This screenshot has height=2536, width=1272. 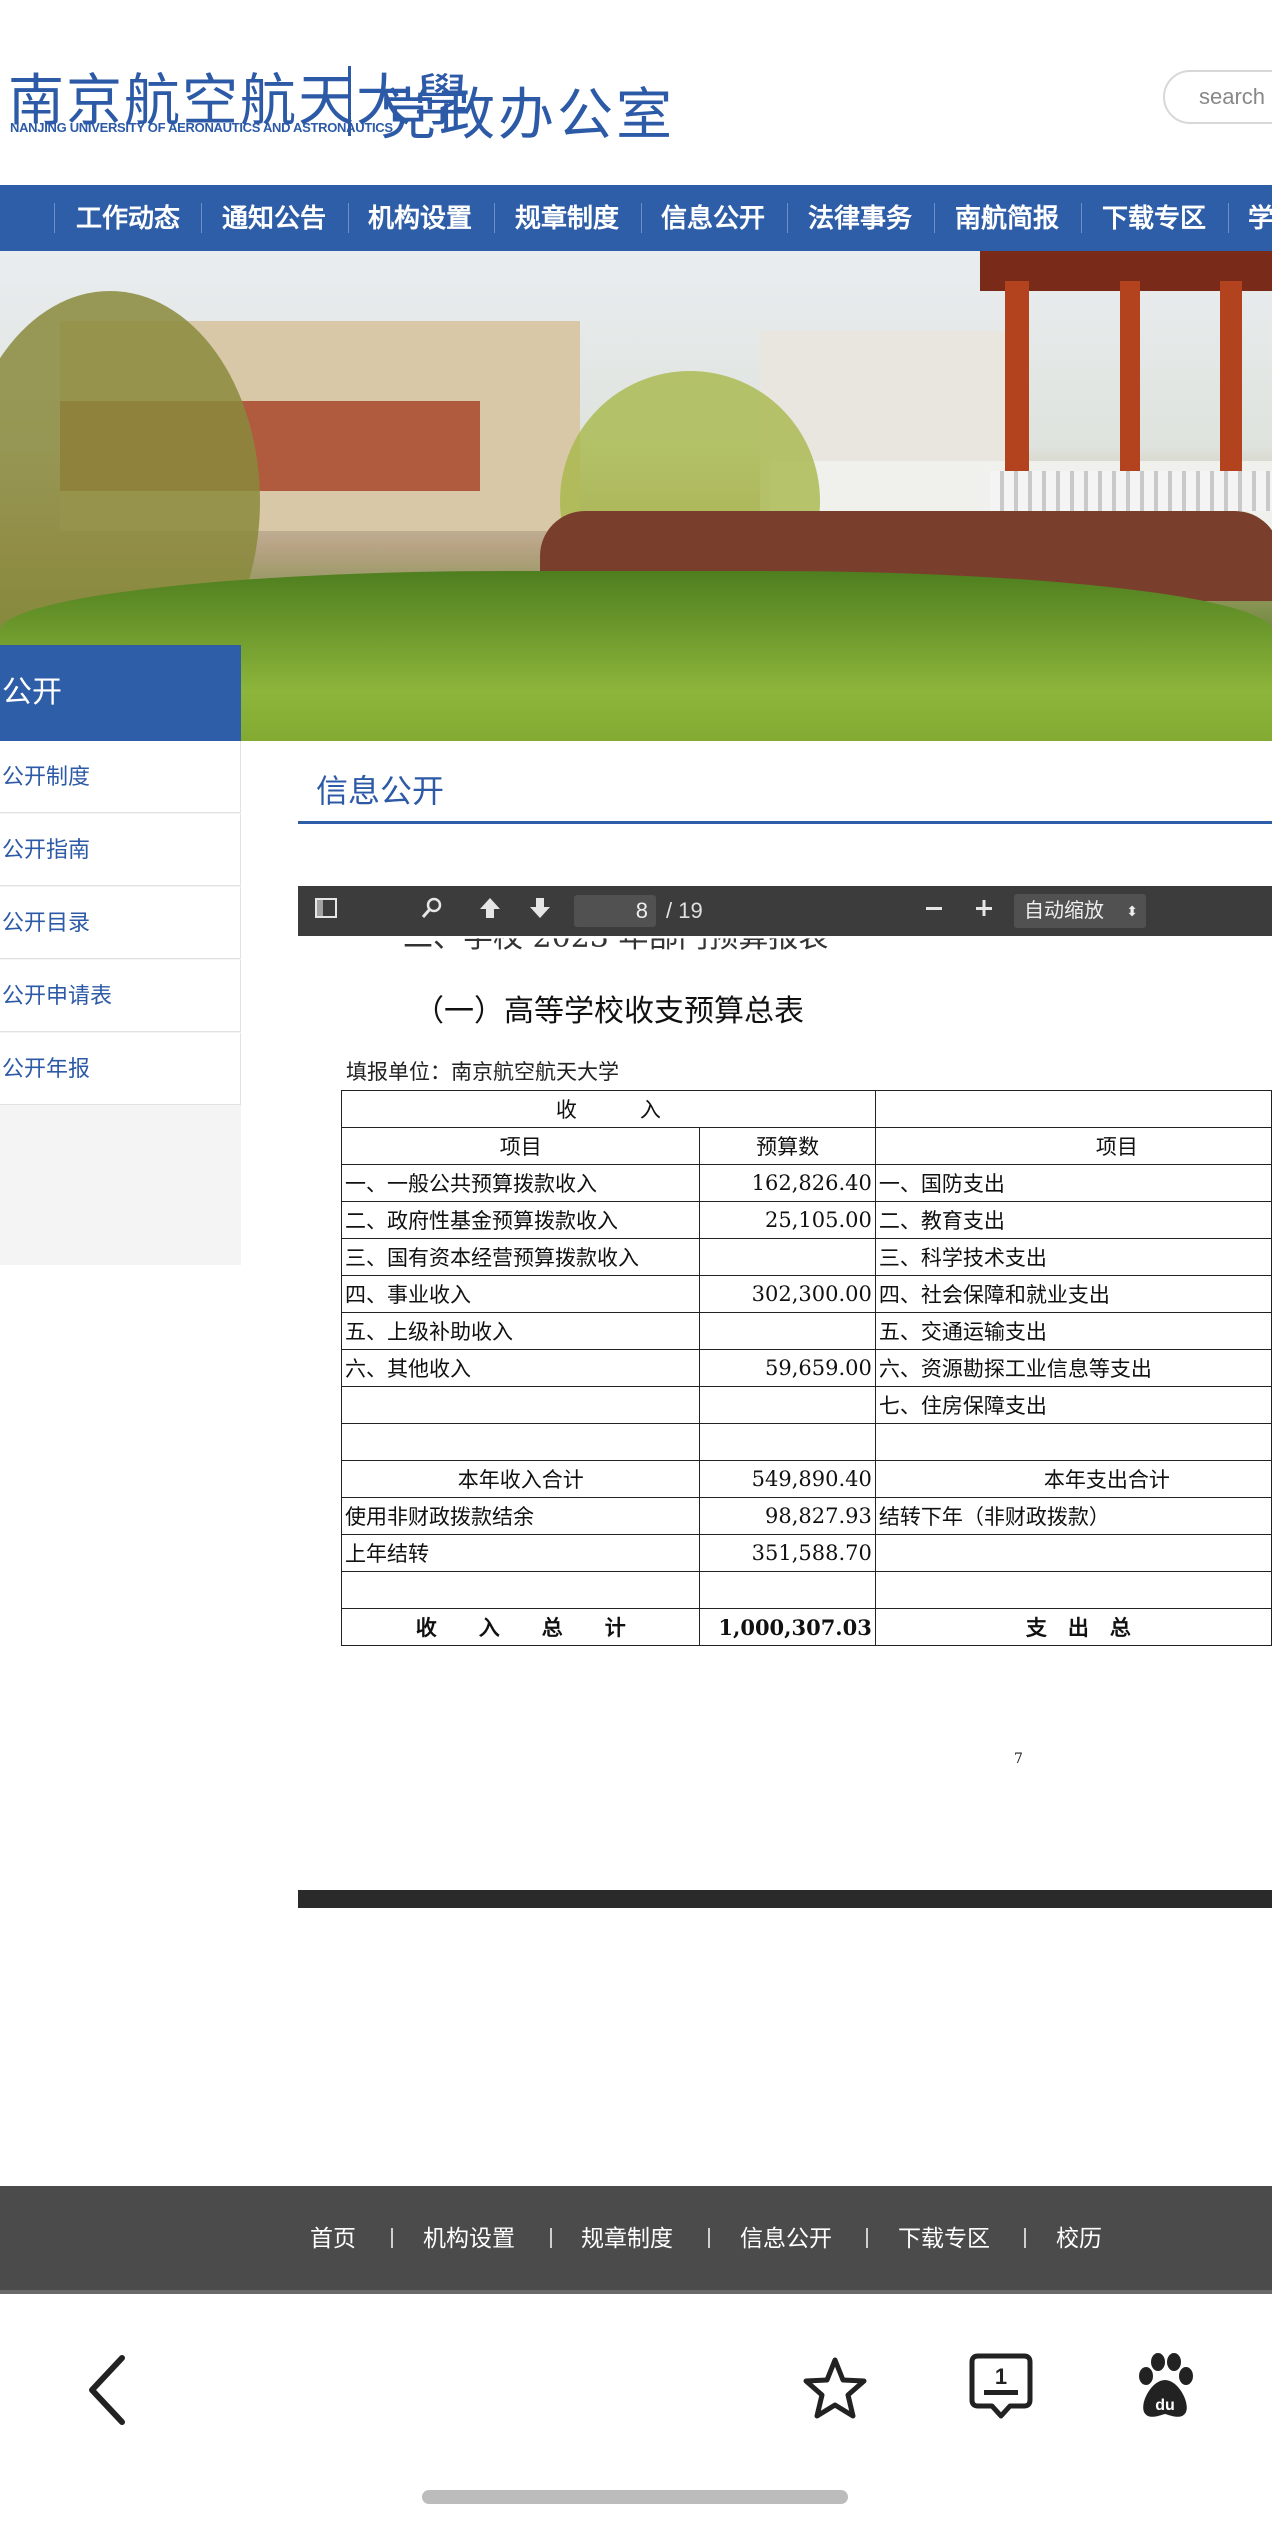 I want to click on baidu-icon: du, so click(x=1165, y=2389).